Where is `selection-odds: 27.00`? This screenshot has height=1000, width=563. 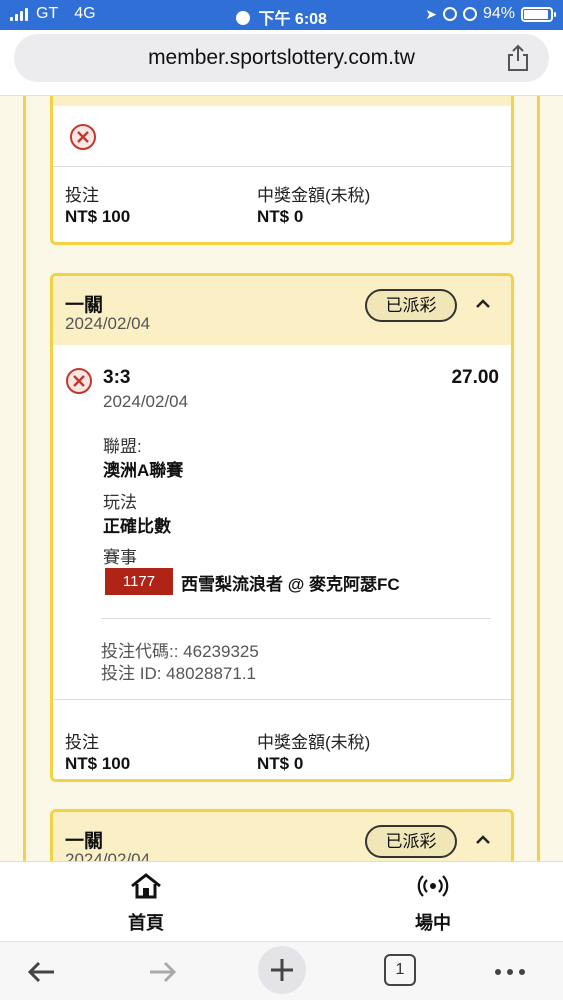 selection-odds: 27.00 is located at coordinates (475, 377).